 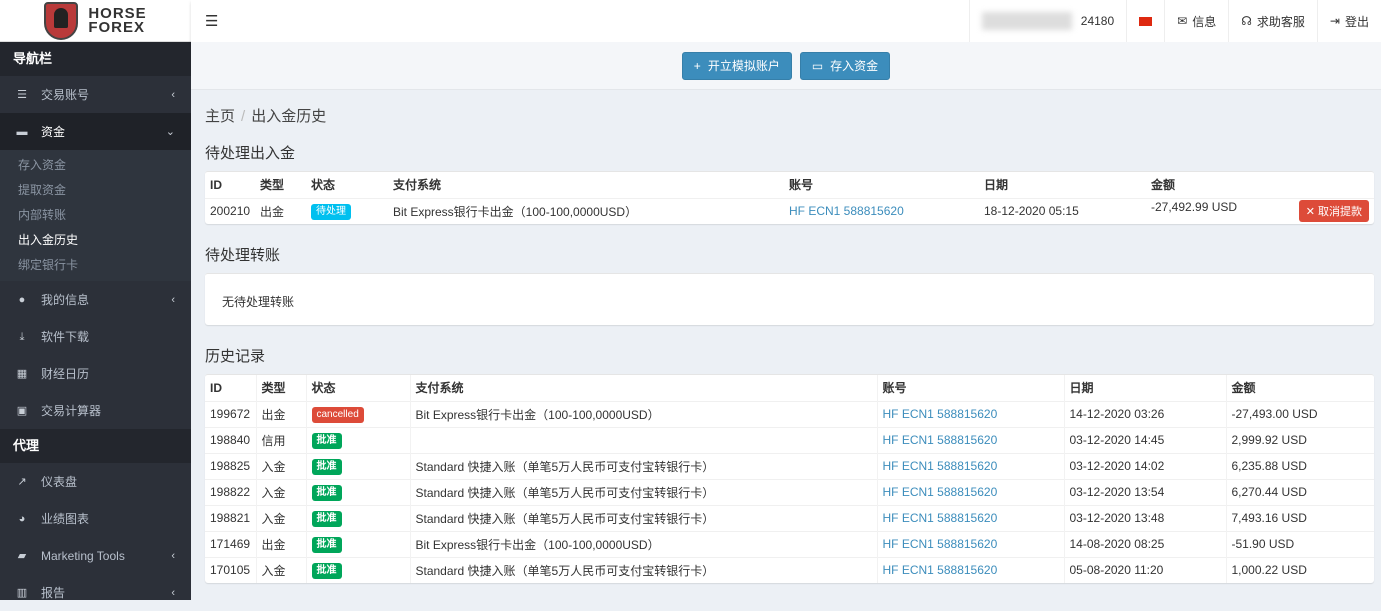 I want to click on logo: HORSE FOREX, so click(x=95, y=21).